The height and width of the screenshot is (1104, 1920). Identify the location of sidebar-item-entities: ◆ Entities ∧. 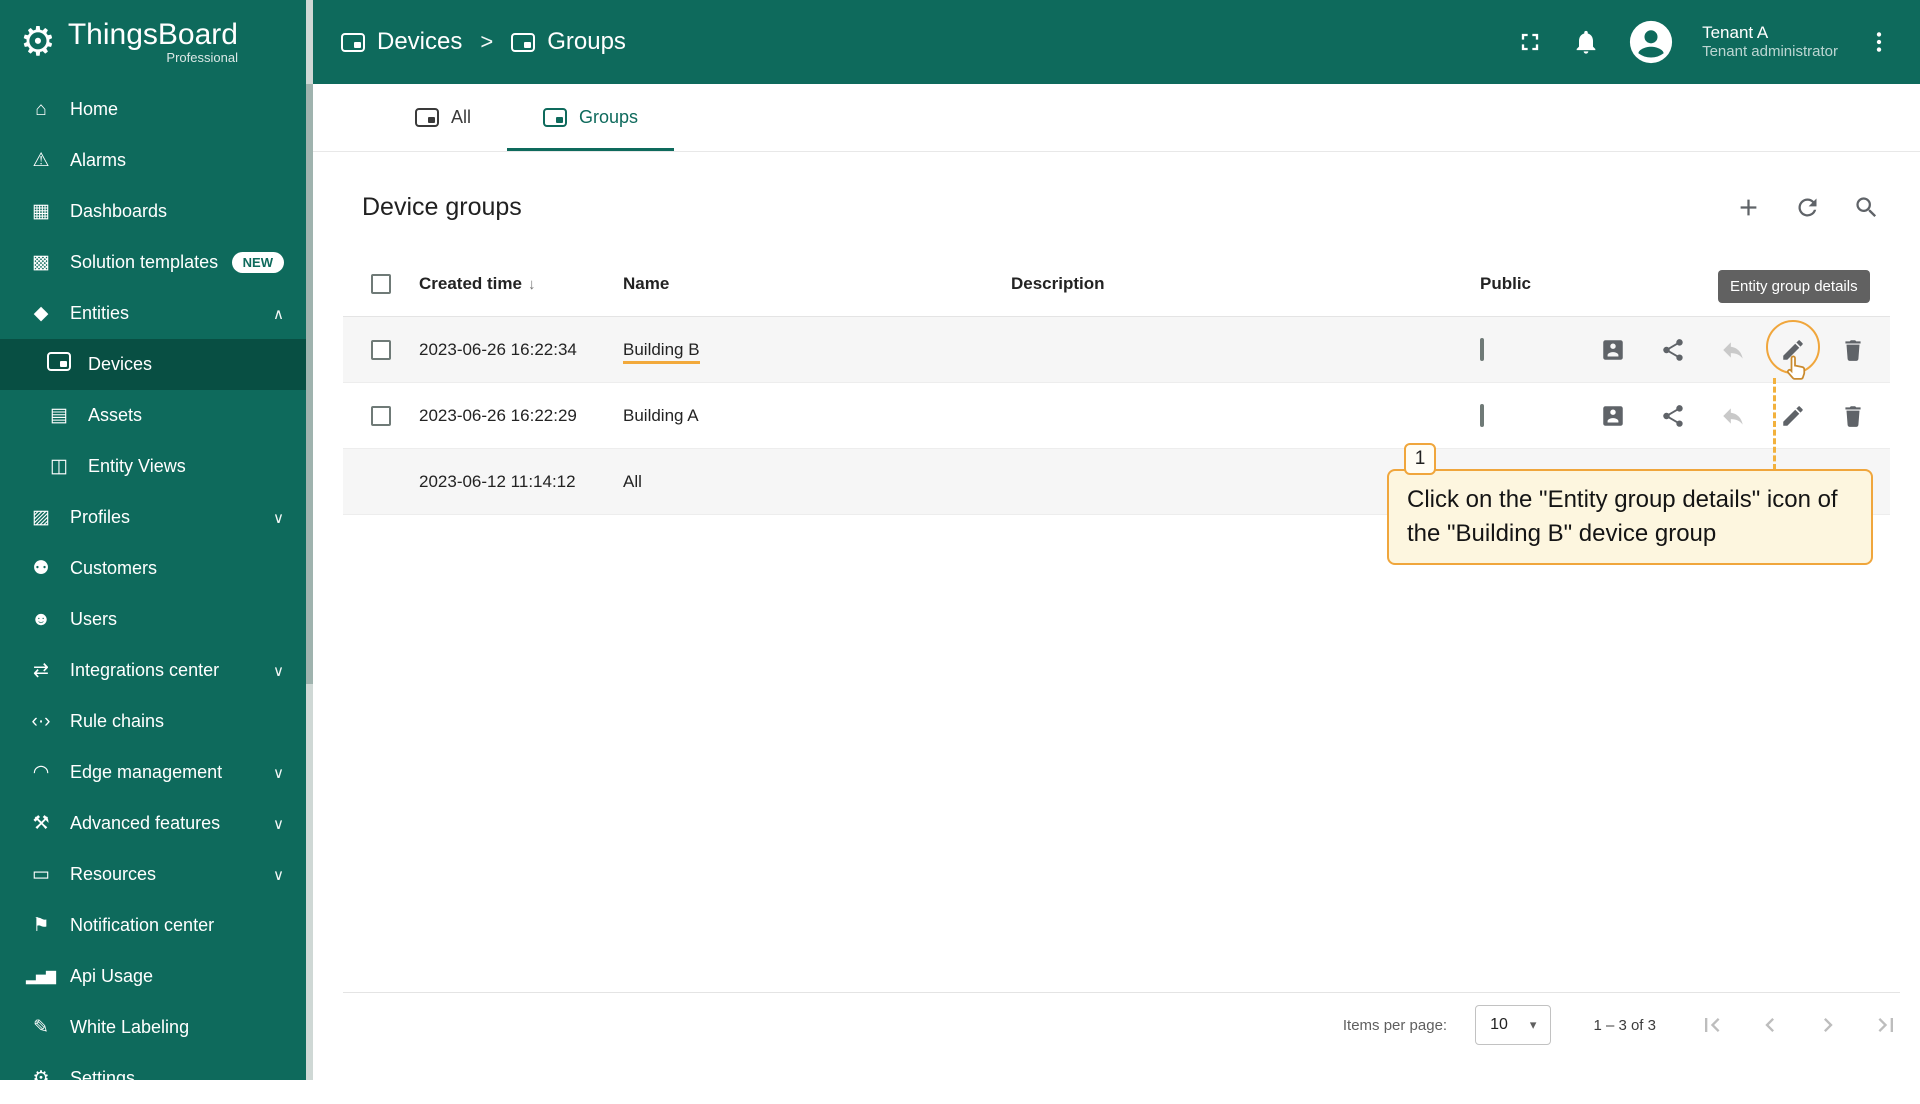
(153, 313).